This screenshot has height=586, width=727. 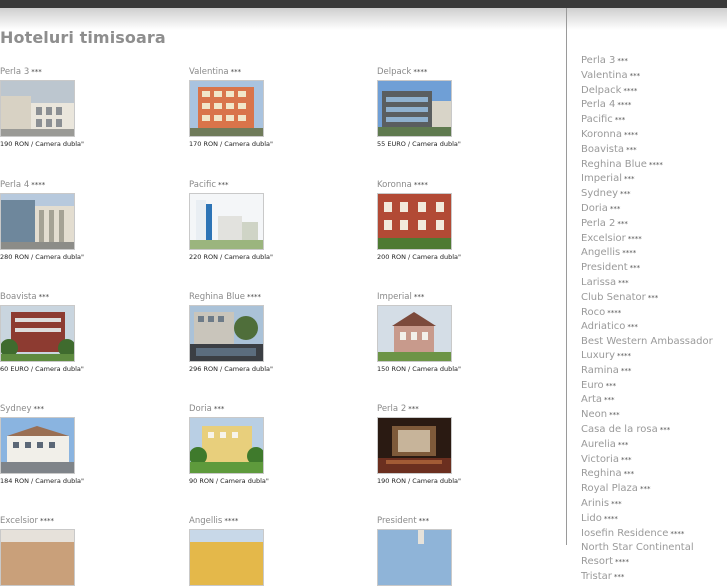 What do you see at coordinates (653, 61) in the screenshot?
I see `sidebar-hotel-link: Perla 3 ***` at bounding box center [653, 61].